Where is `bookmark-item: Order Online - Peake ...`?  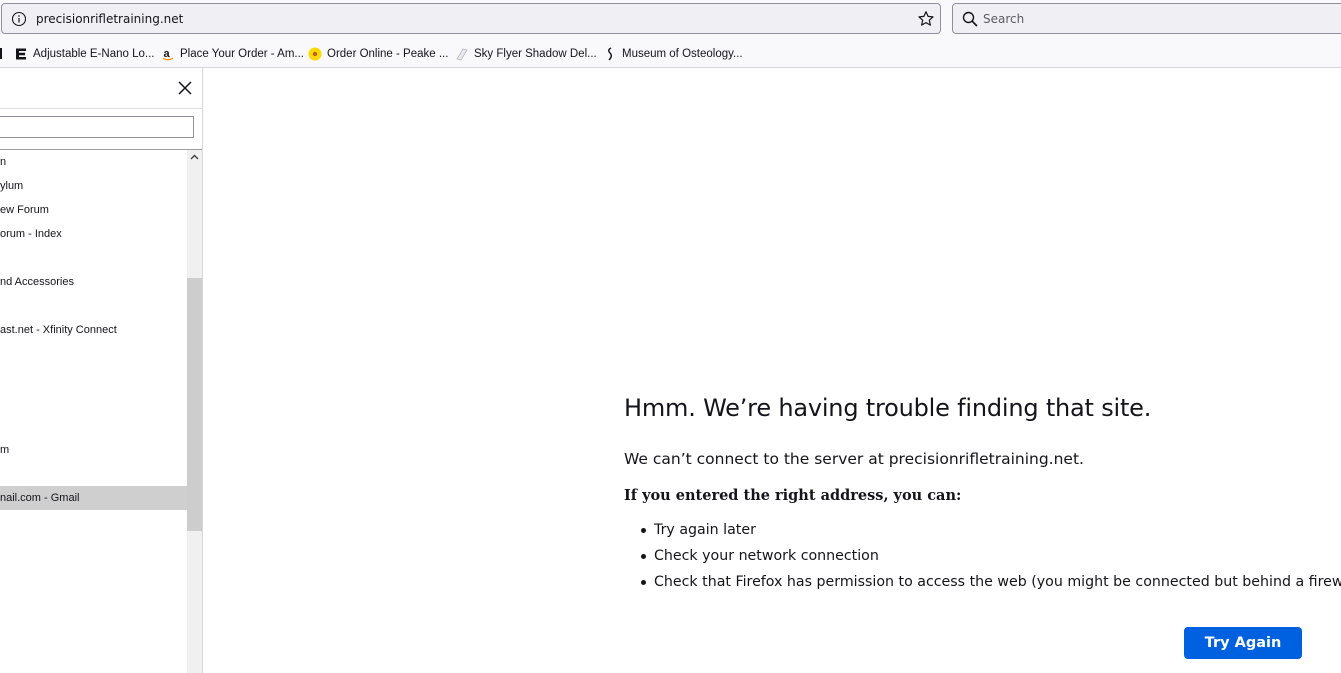
bookmark-item: Order Online - Peake ... is located at coordinates (378, 54).